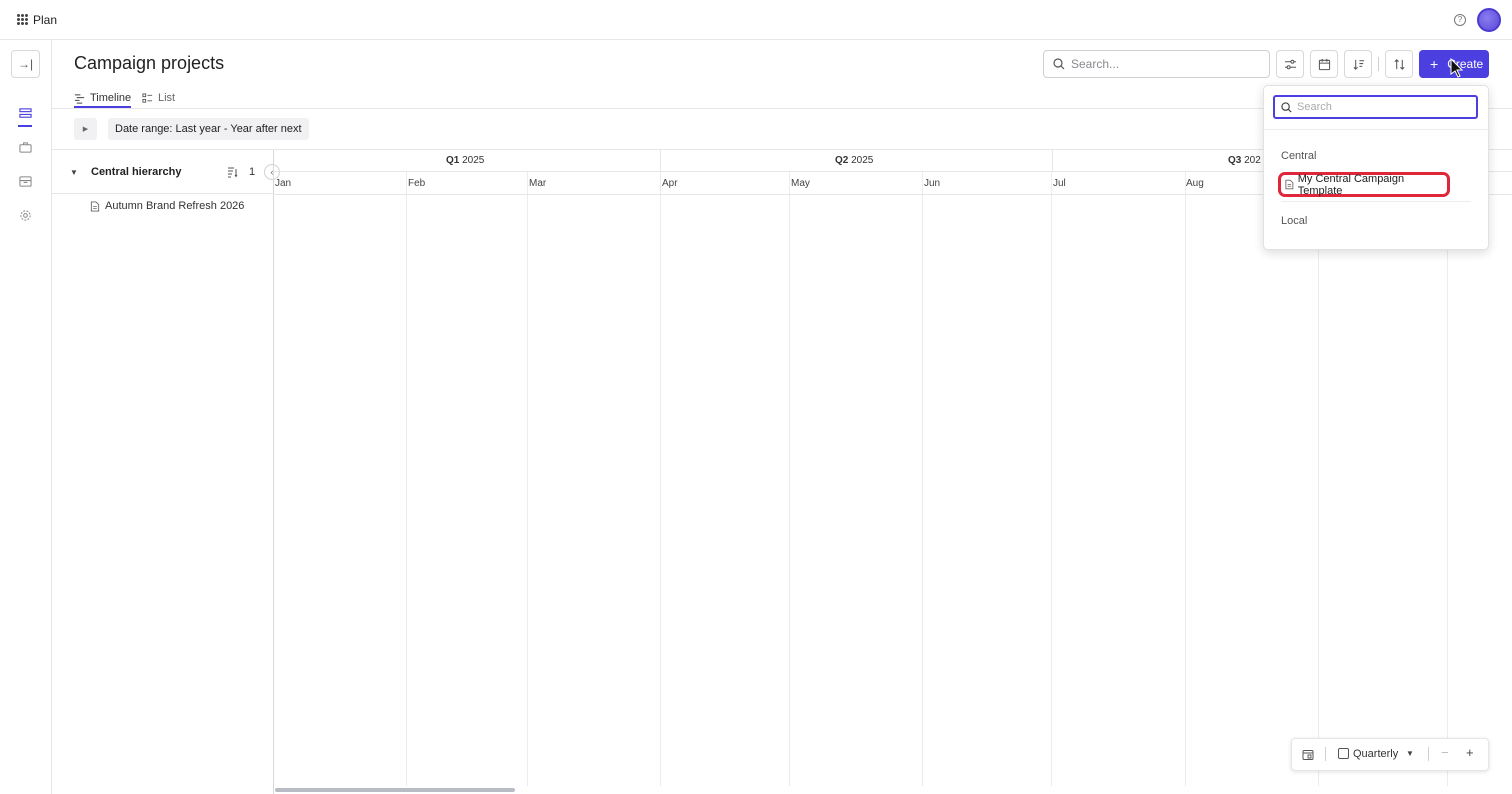  Describe the element at coordinates (175, 206) in the screenshot. I see `list-item-label: Autumn Brand Refresh 2026` at that location.